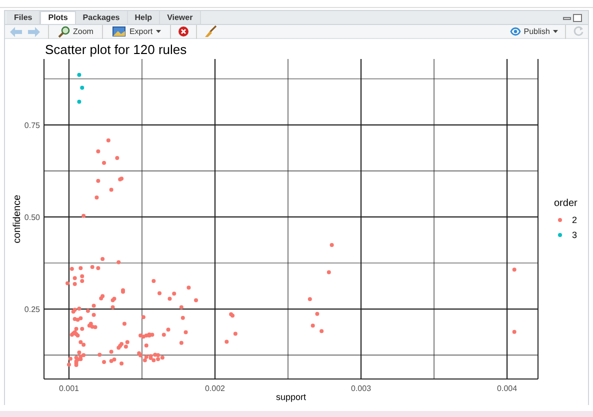 Image resolution: width=593 pixels, height=417 pixels. What do you see at coordinates (291, 397) in the screenshot?
I see `x-axis-title: support` at bounding box center [291, 397].